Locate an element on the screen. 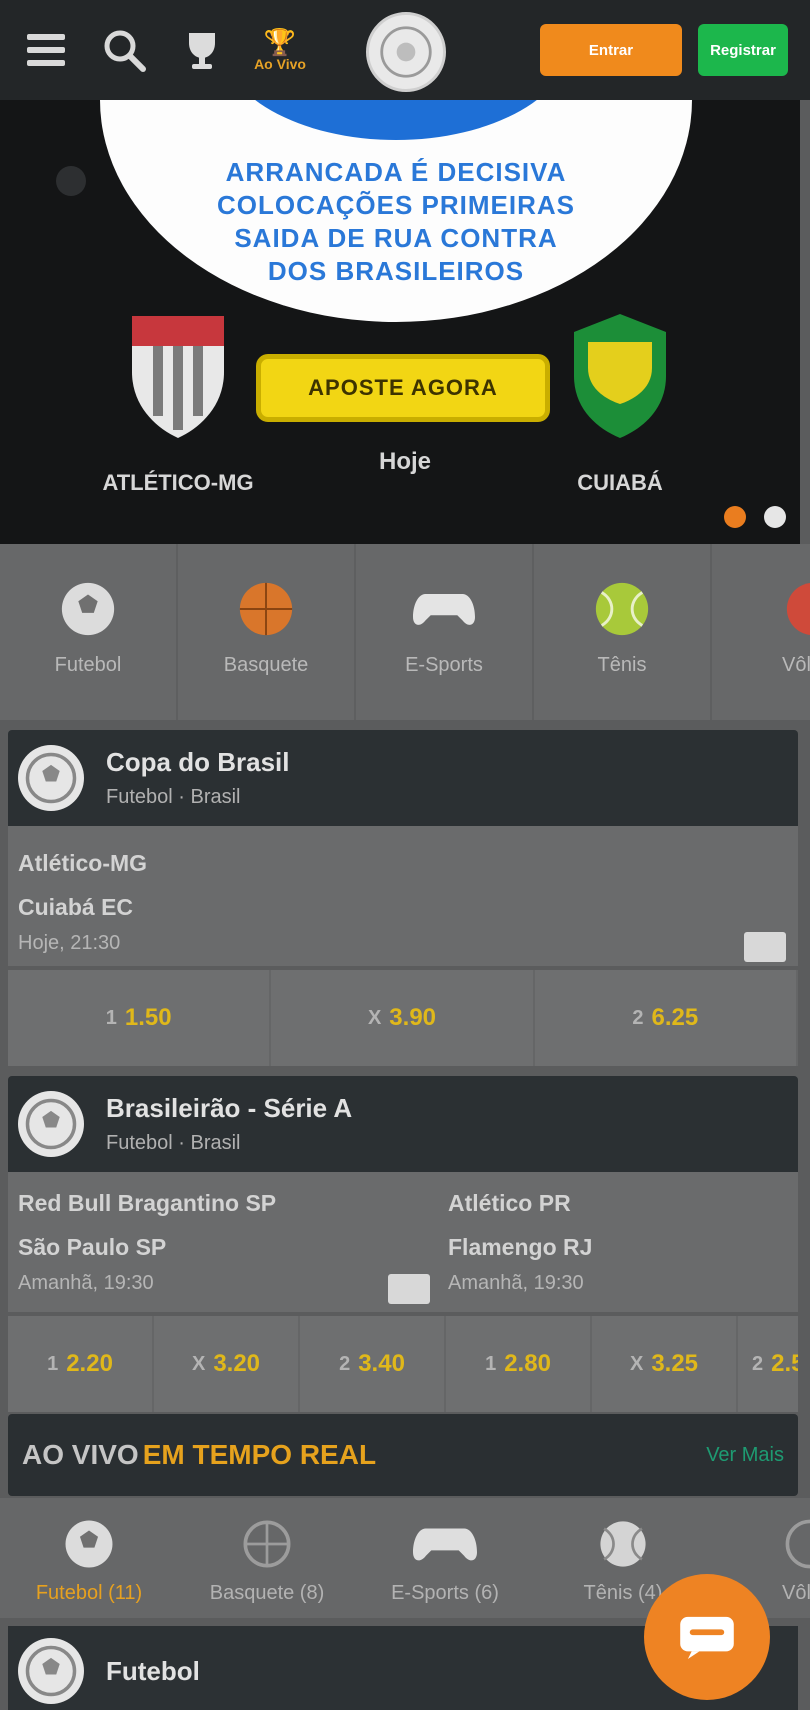 The image size is (810, 1710). live-trophy-button: 🏆 Ao Vivo is located at coordinates (280, 50).